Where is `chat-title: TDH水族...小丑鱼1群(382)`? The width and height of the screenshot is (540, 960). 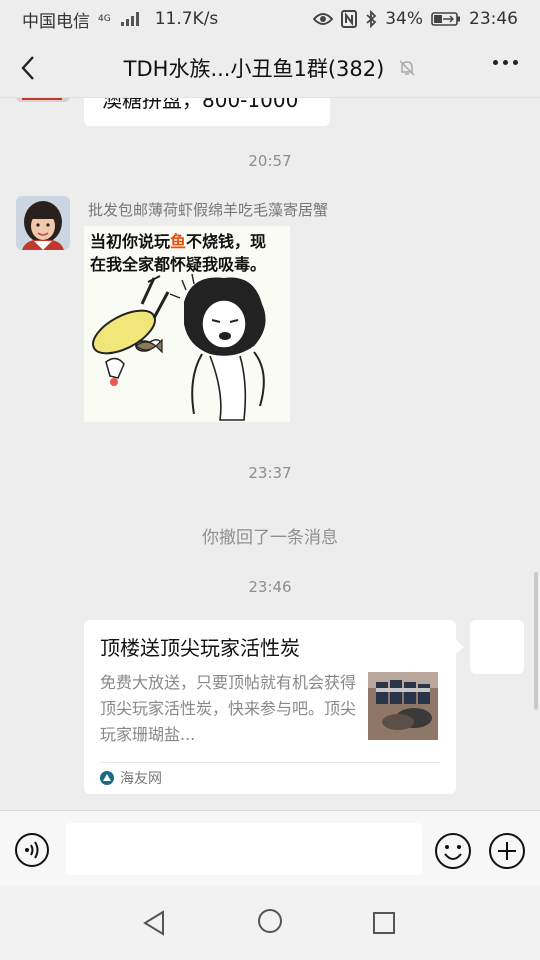 chat-title: TDH水族...小丑鱼1群(382) is located at coordinates (254, 68).